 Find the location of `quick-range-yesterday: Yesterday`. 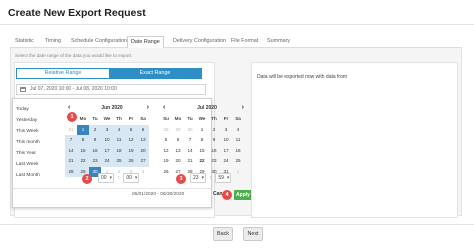

quick-range-yesterday: Yesterday is located at coordinates (38, 120).